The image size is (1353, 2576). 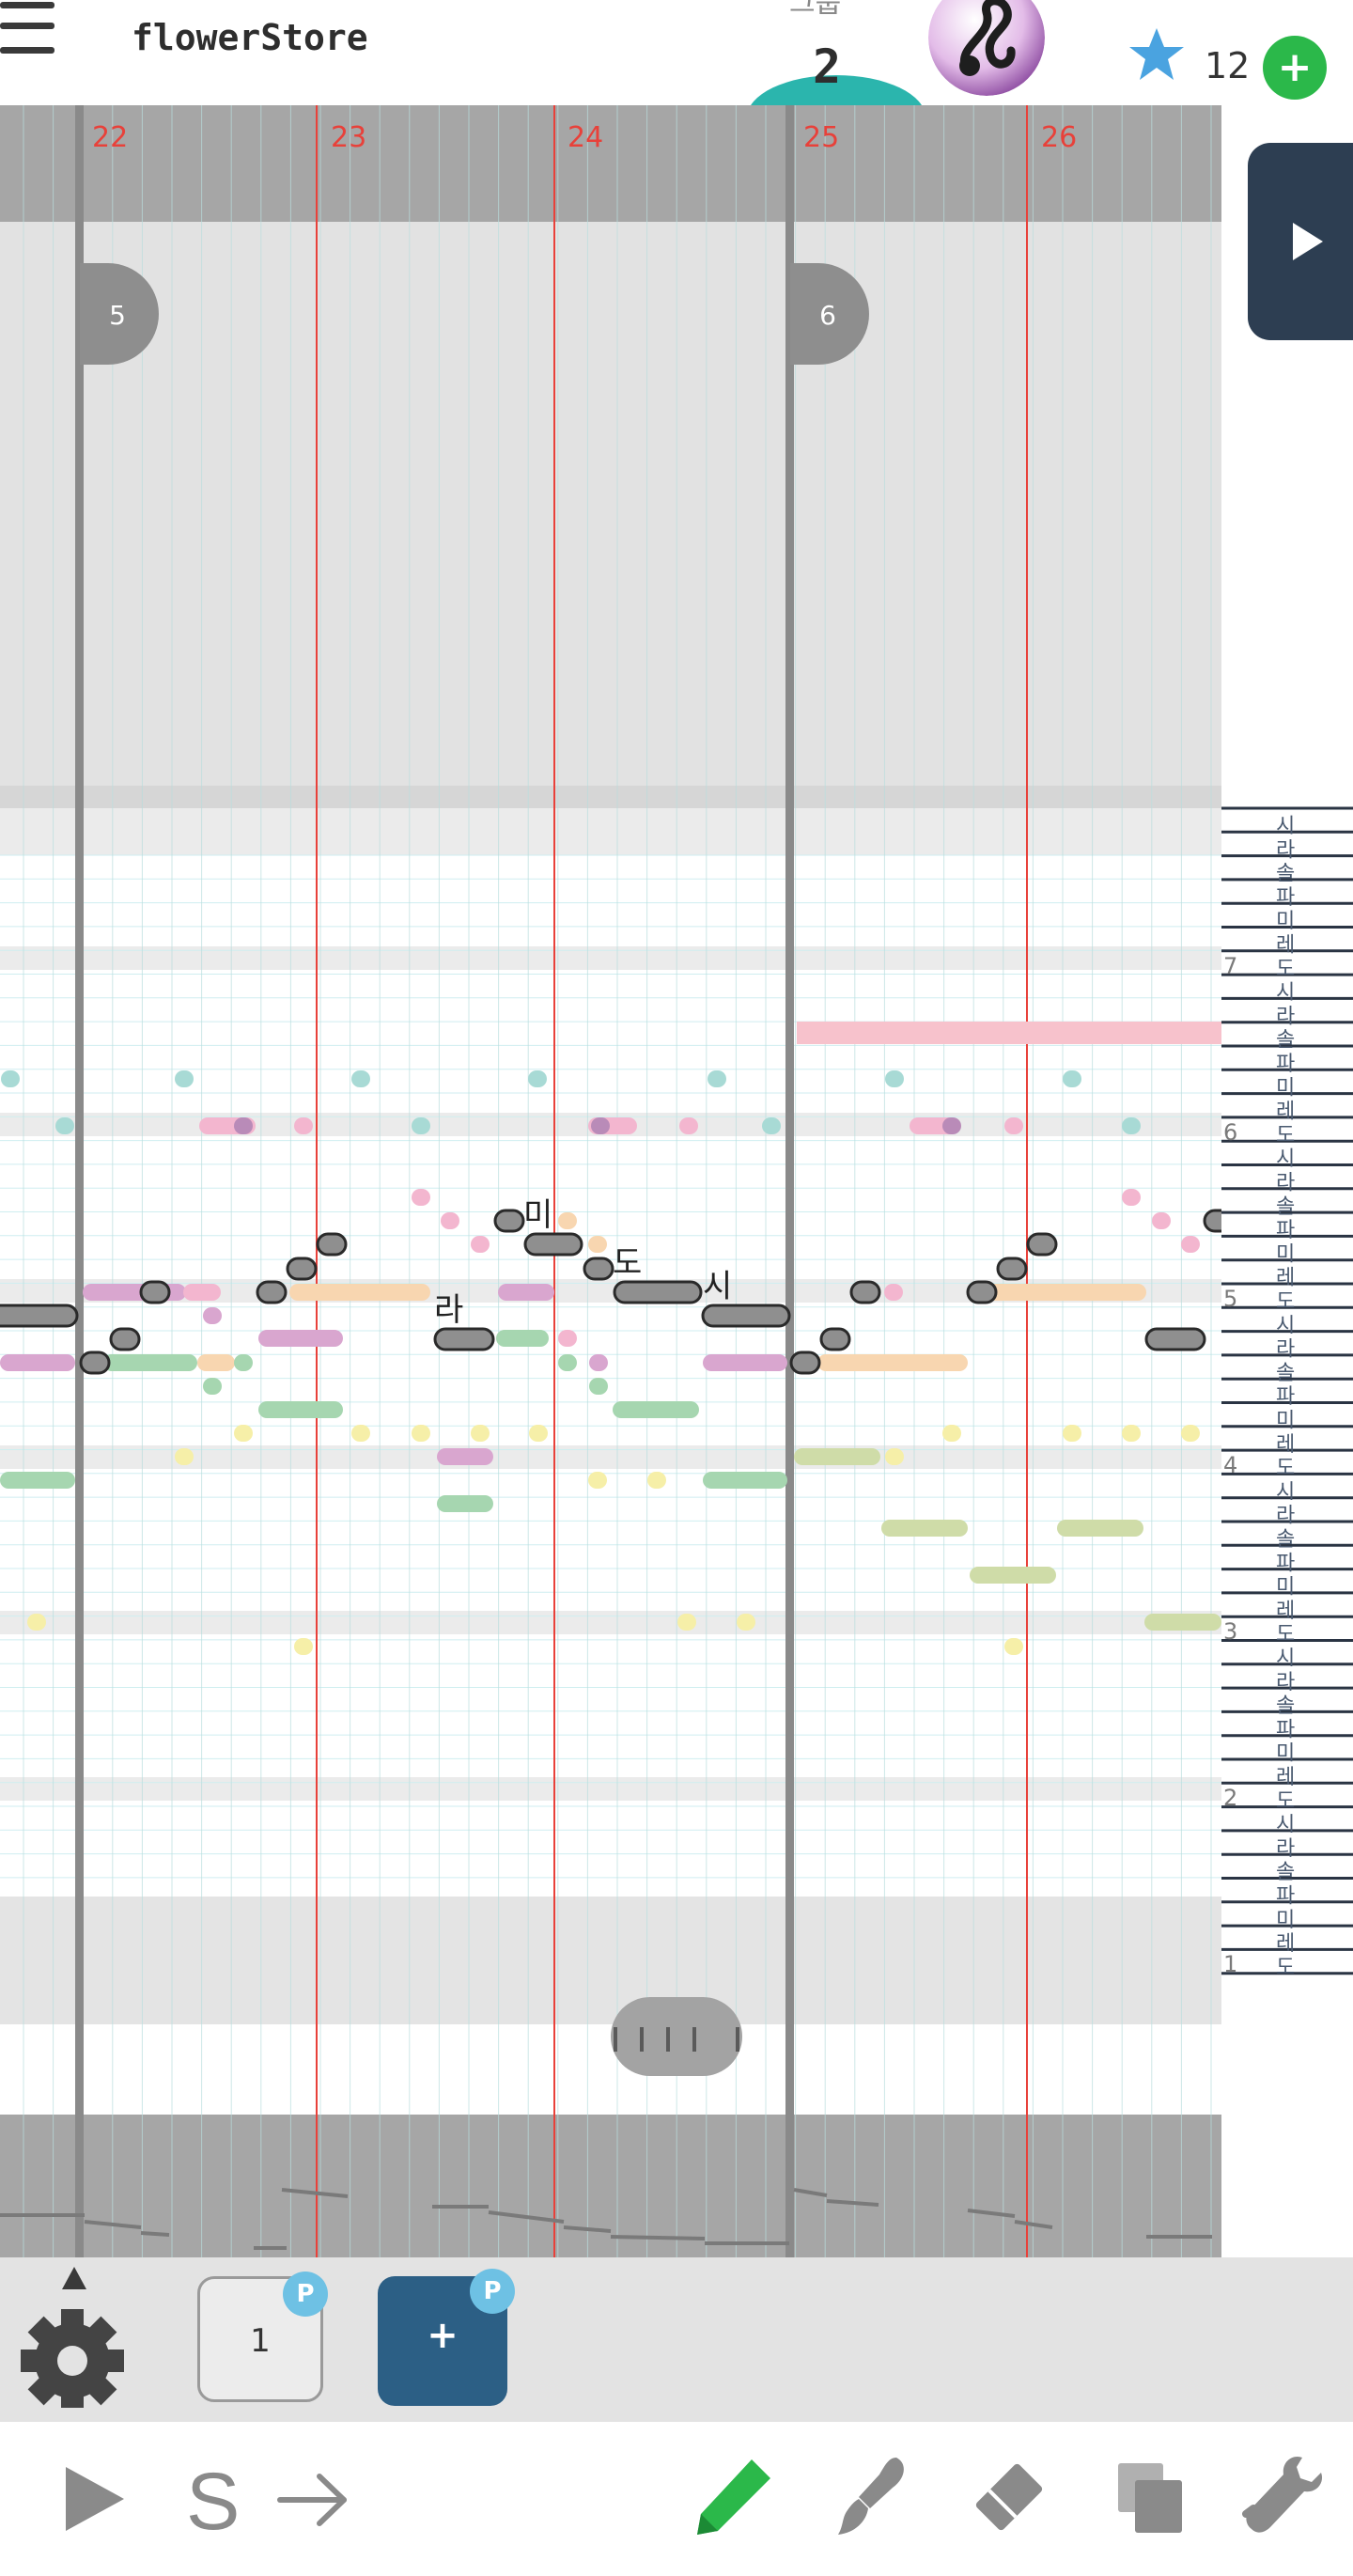 I want to click on pencil-icon, so click(x=733, y=2496).